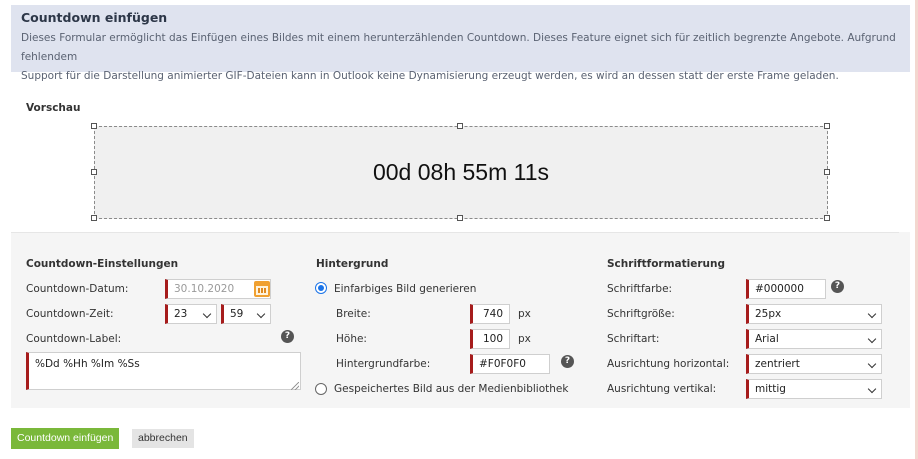 Image resolution: width=918 pixels, height=459 pixels. What do you see at coordinates (662, 389) in the screenshot?
I see `align-vertical-label: Ausrichtung vertikal:` at bounding box center [662, 389].